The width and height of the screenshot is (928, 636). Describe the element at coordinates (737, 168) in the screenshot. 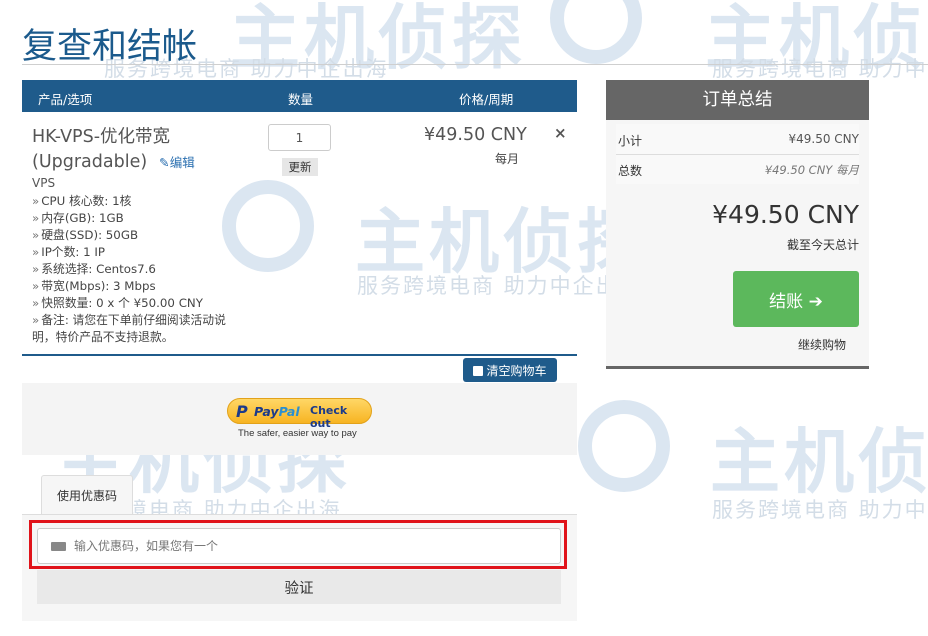

I see `total-row: 总数 ¥49.50 CNY 每月` at that location.